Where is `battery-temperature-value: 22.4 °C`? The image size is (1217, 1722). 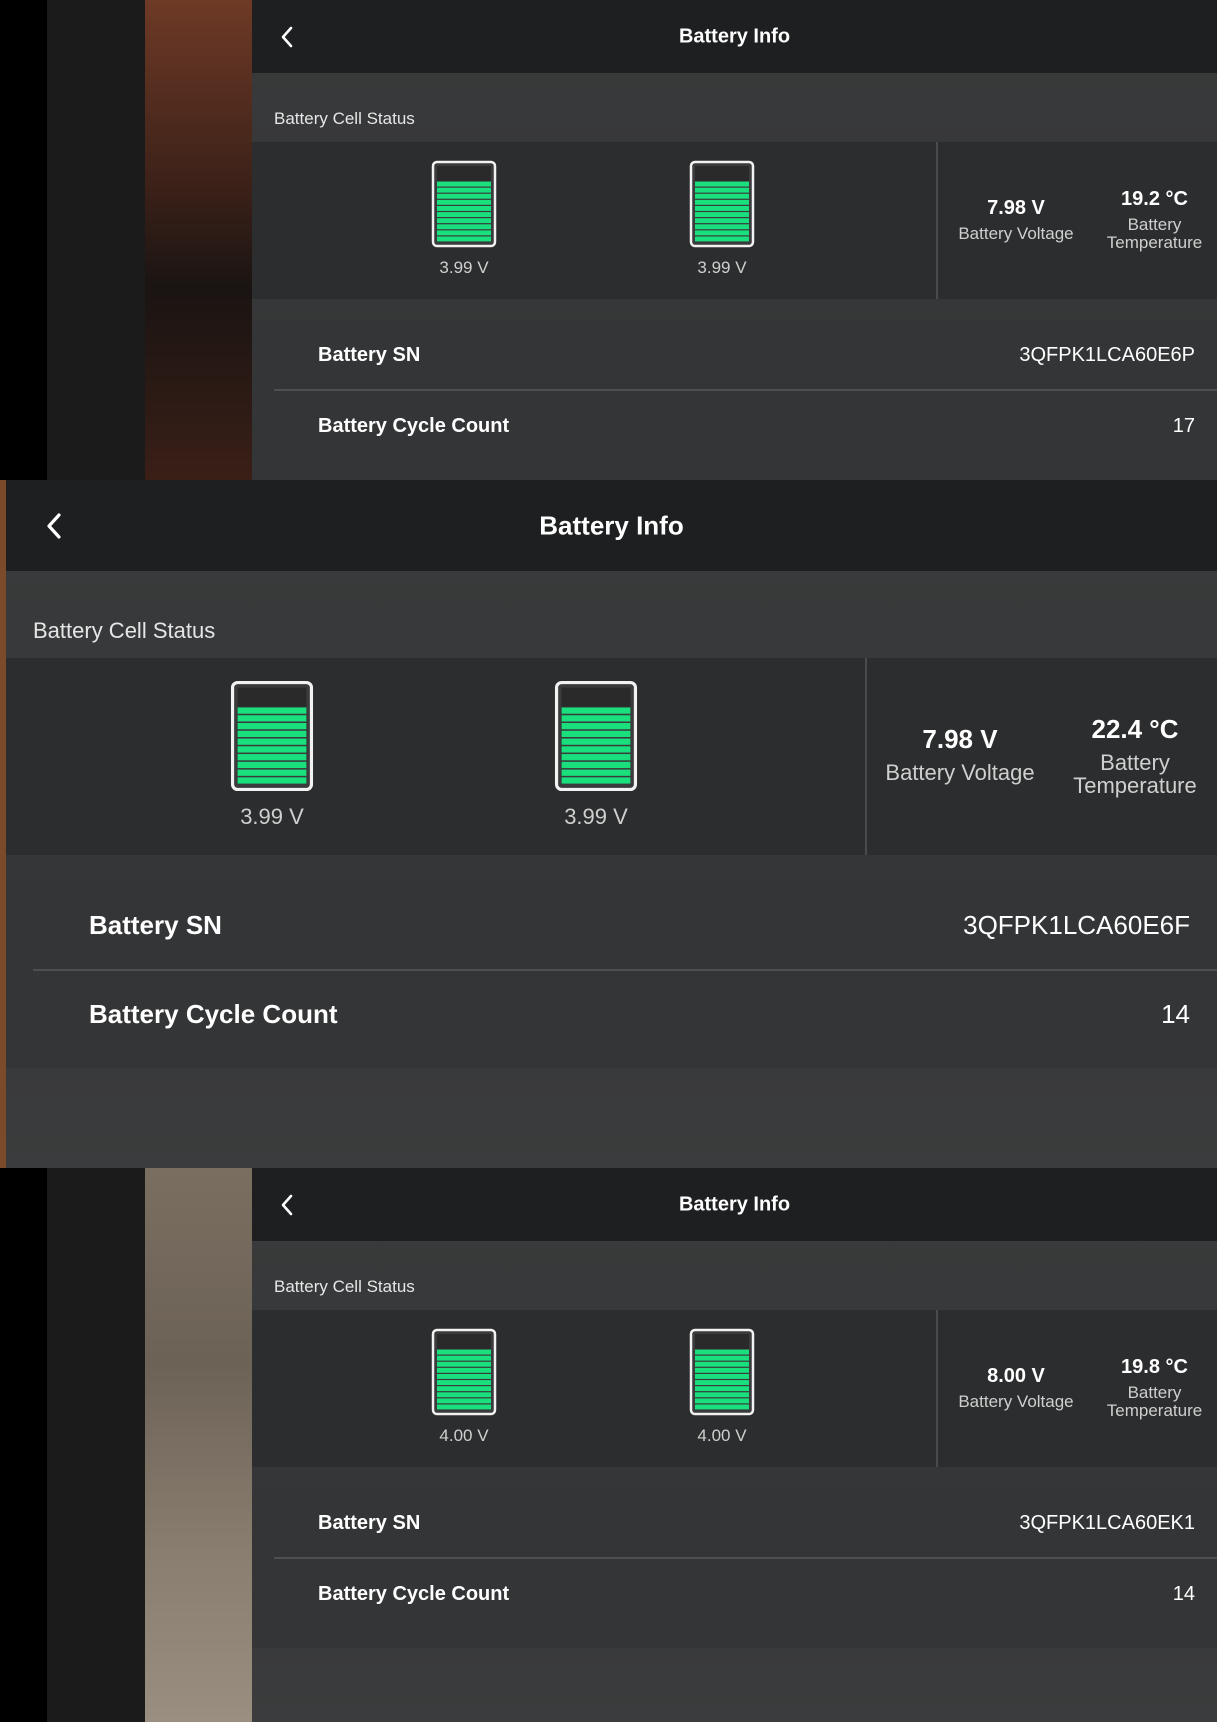
battery-temperature-value: 22.4 °C is located at coordinates (1135, 729).